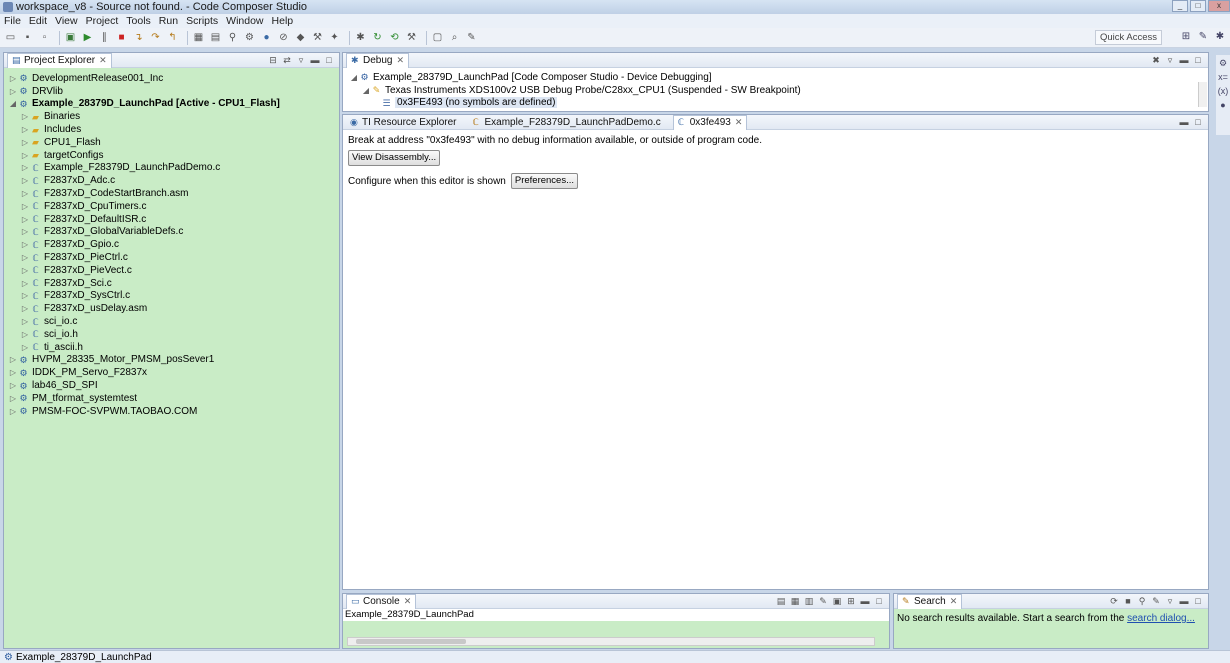 Image resolution: width=1230 pixels, height=663 pixels. What do you see at coordinates (1202, 94) in the screenshot?
I see `debug-scrollbar` at bounding box center [1202, 94].